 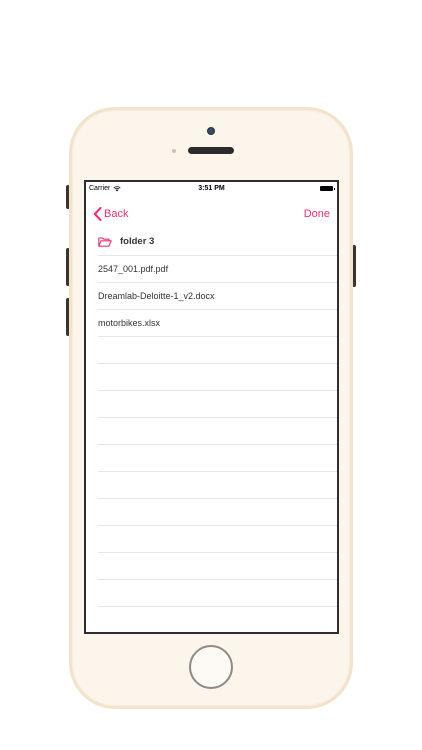 I want to click on file-name: motorbikes.xlsx, so click(x=129, y=323).